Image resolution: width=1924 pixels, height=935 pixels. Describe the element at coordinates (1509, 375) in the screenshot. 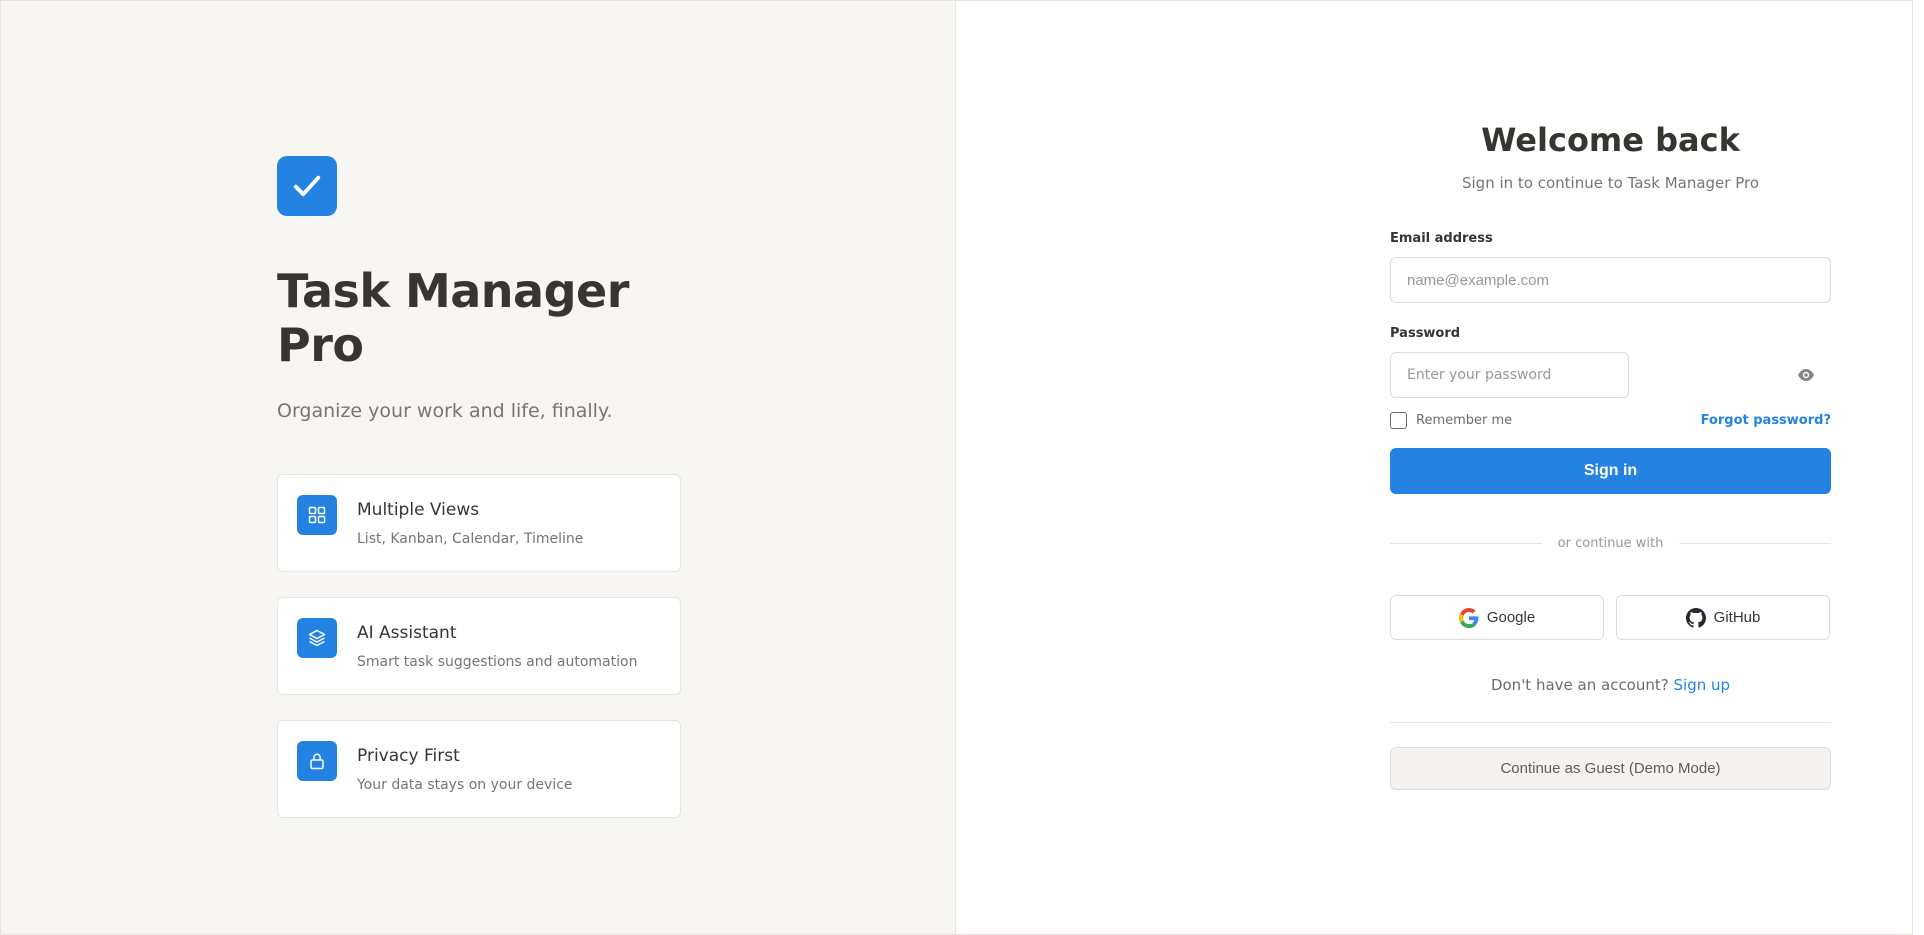

I see `password-field` at that location.